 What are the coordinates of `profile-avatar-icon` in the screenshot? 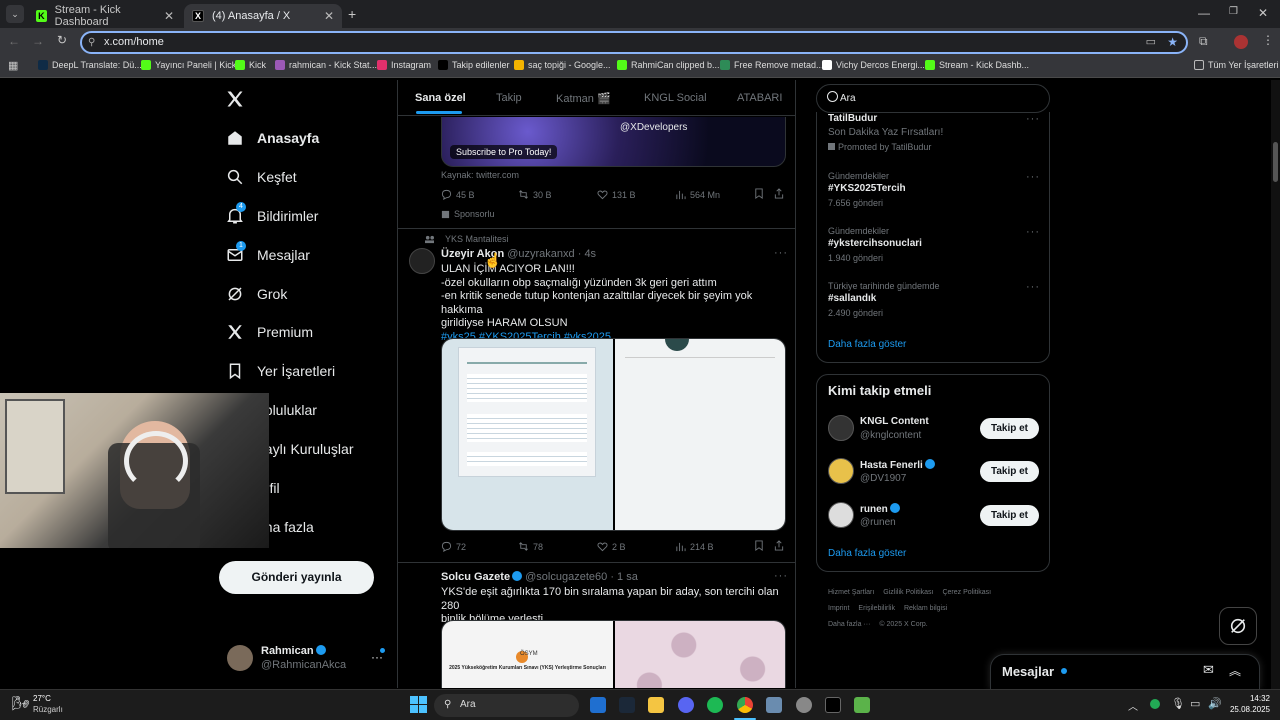 It's located at (1241, 42).